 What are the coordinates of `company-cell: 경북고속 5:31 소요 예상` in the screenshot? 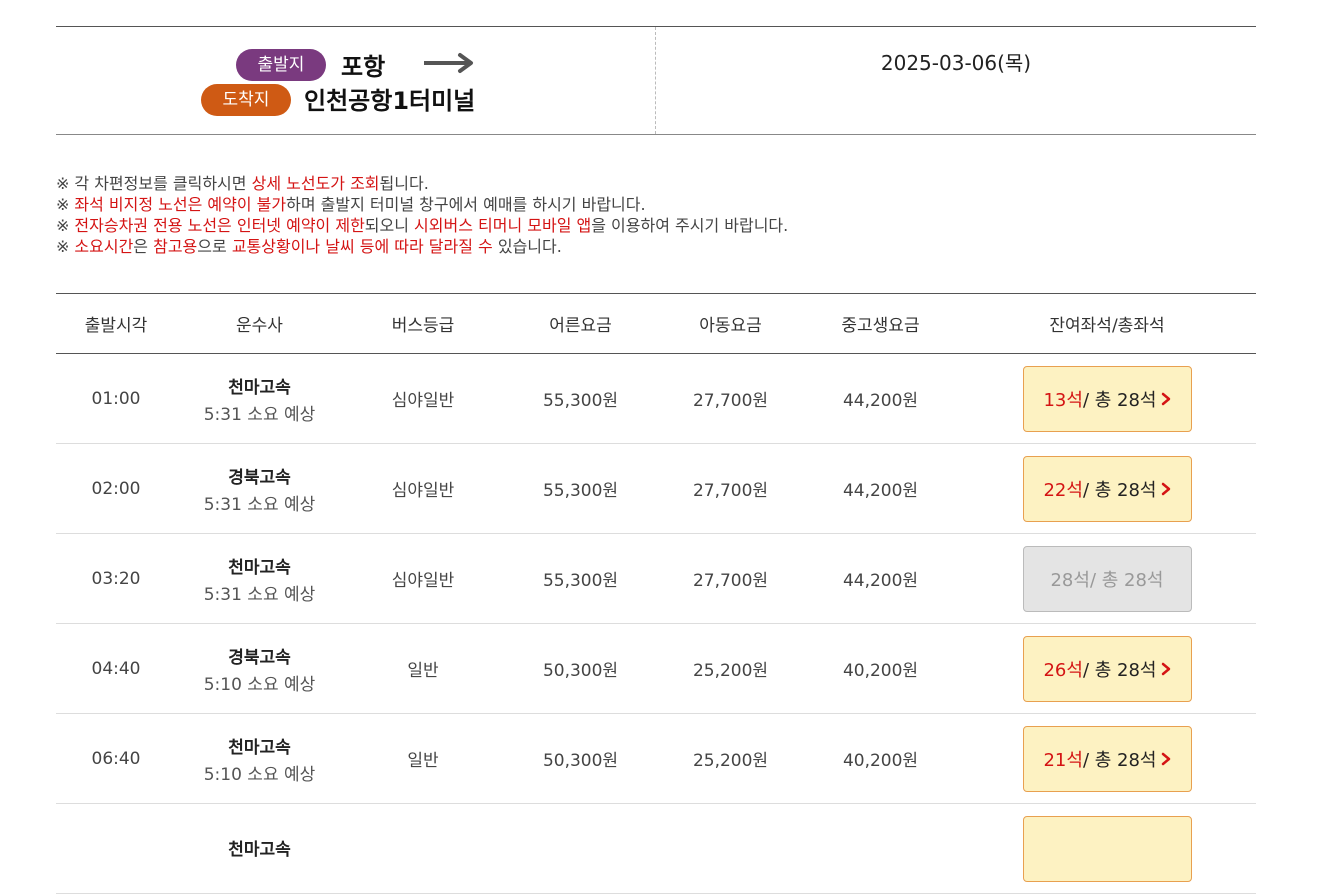 It's located at (259, 489).